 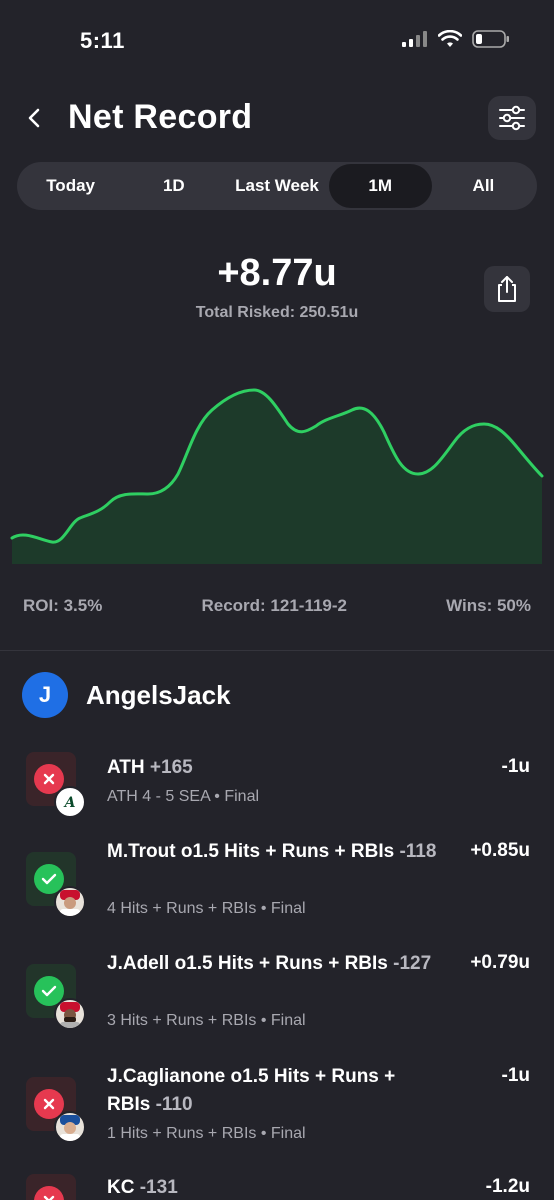 What do you see at coordinates (277, 312) in the screenshot?
I see `total-risked-label: Total Risked: 250.51u` at bounding box center [277, 312].